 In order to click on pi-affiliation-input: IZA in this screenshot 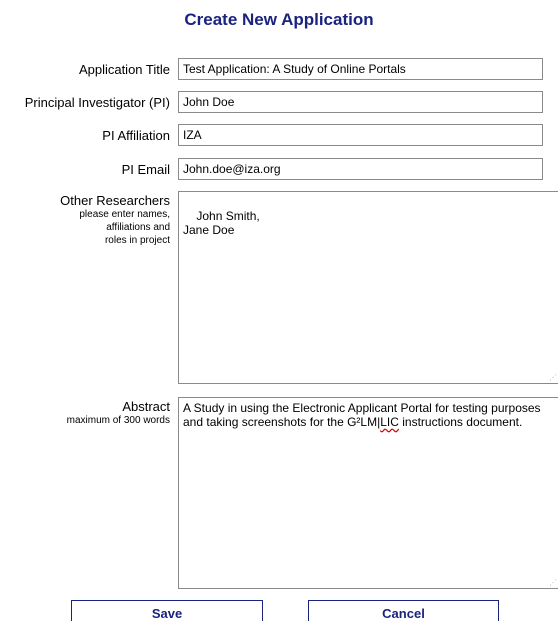, I will do `click(360, 135)`.